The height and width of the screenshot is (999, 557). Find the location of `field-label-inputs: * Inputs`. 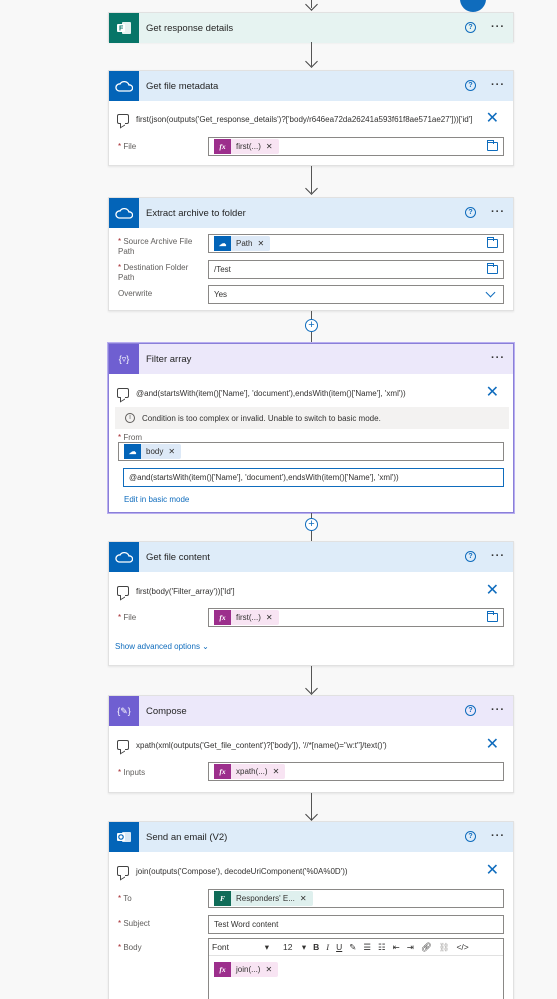

field-label-inputs: * Inputs is located at coordinates (132, 772).